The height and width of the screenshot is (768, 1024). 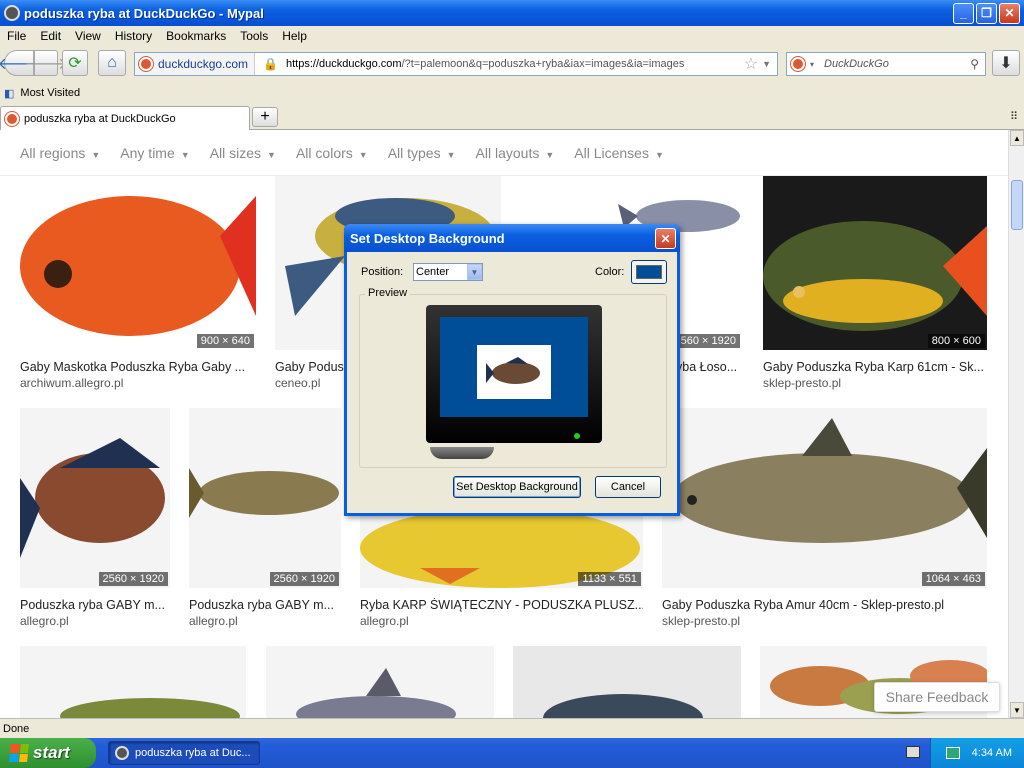 What do you see at coordinates (649, 272) in the screenshot?
I see `color-picker-button` at bounding box center [649, 272].